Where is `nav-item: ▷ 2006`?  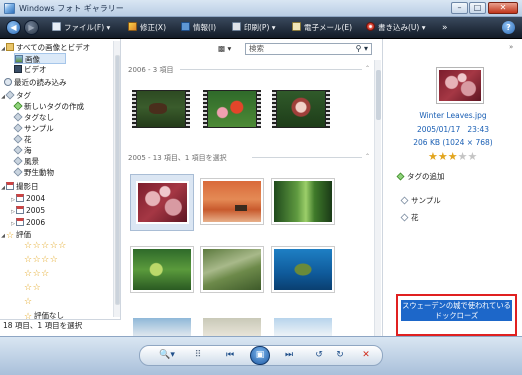
nav-item: ▷ 2006 is located at coordinates (27, 222).